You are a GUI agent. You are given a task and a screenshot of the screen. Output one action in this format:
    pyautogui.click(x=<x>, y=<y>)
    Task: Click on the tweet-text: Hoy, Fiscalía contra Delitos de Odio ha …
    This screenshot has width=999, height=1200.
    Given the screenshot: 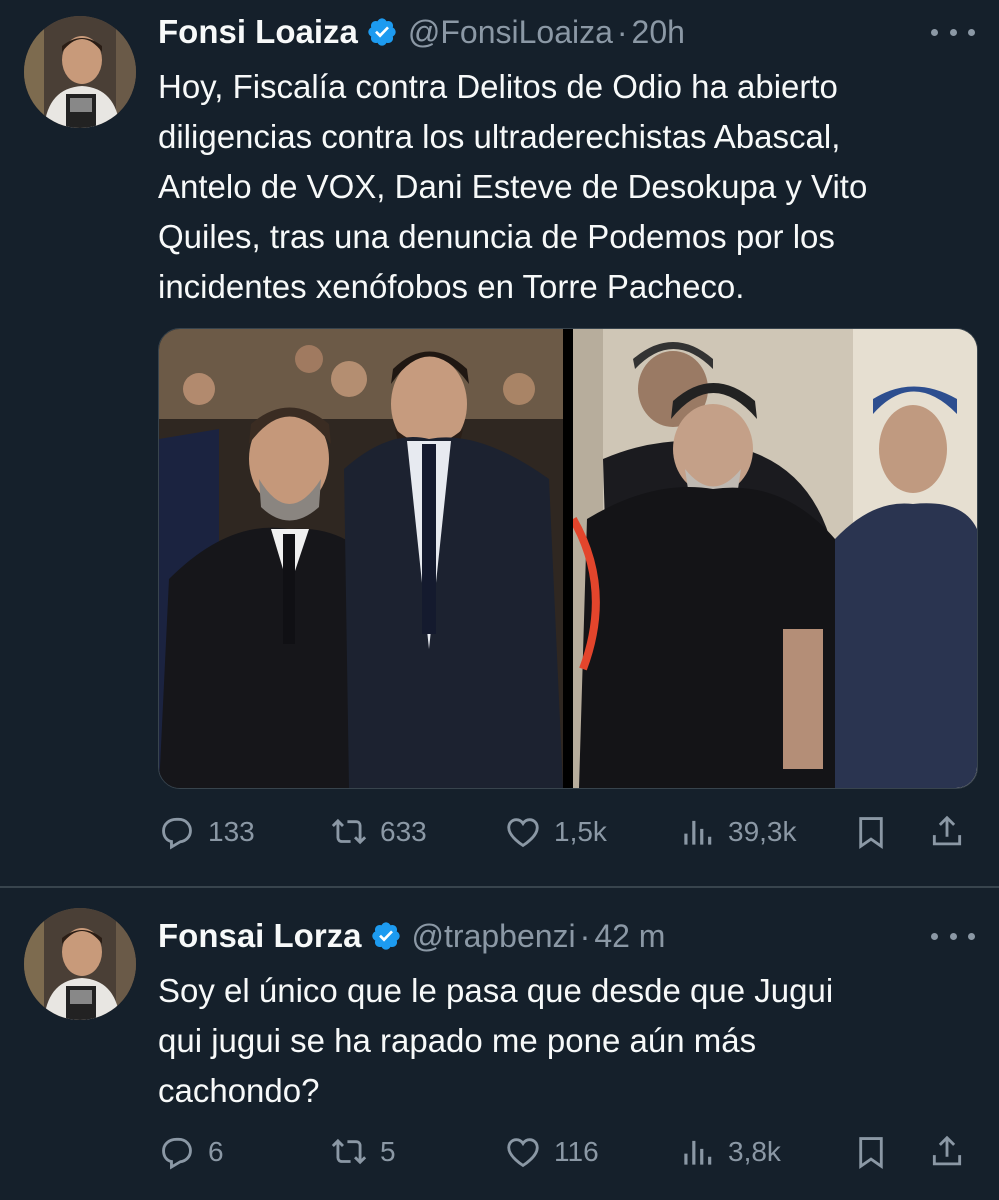 What is the action you would take?
    pyautogui.click(x=513, y=186)
    